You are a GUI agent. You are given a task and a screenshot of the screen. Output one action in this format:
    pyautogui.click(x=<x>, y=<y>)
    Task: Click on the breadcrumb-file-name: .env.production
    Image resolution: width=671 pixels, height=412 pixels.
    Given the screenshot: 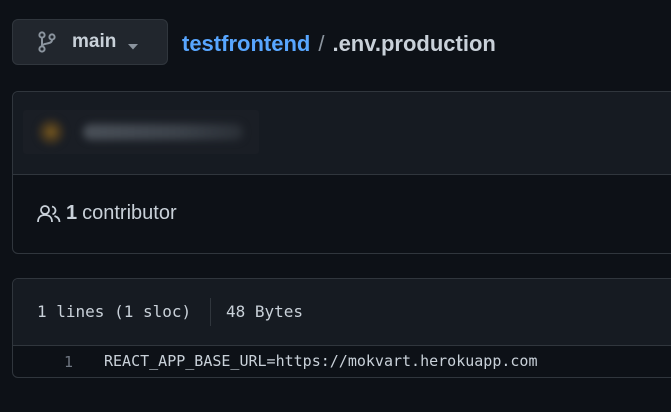 What is the action you would take?
    pyautogui.click(x=414, y=43)
    